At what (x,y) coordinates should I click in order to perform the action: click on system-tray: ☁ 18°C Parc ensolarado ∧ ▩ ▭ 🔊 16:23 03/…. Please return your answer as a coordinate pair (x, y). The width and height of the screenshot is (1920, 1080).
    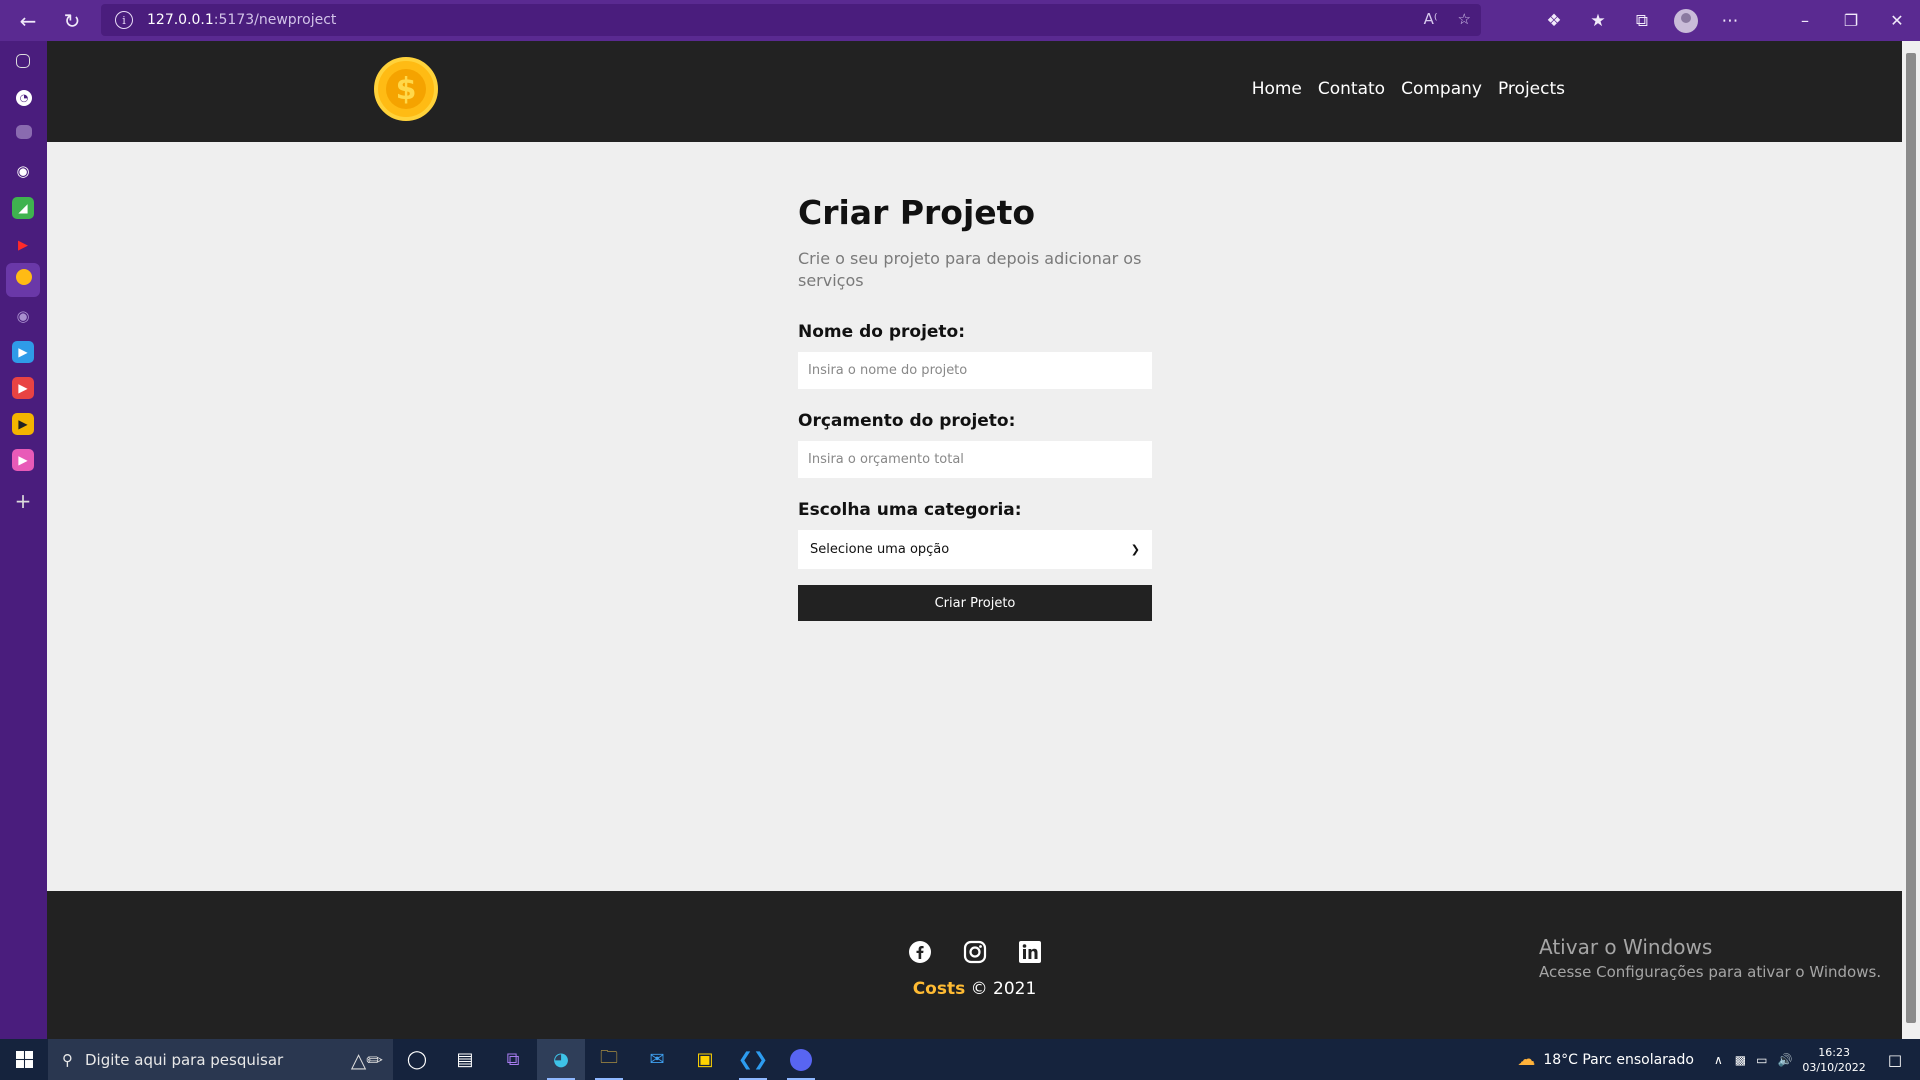
    Looking at the image, I should click on (1718, 1059).